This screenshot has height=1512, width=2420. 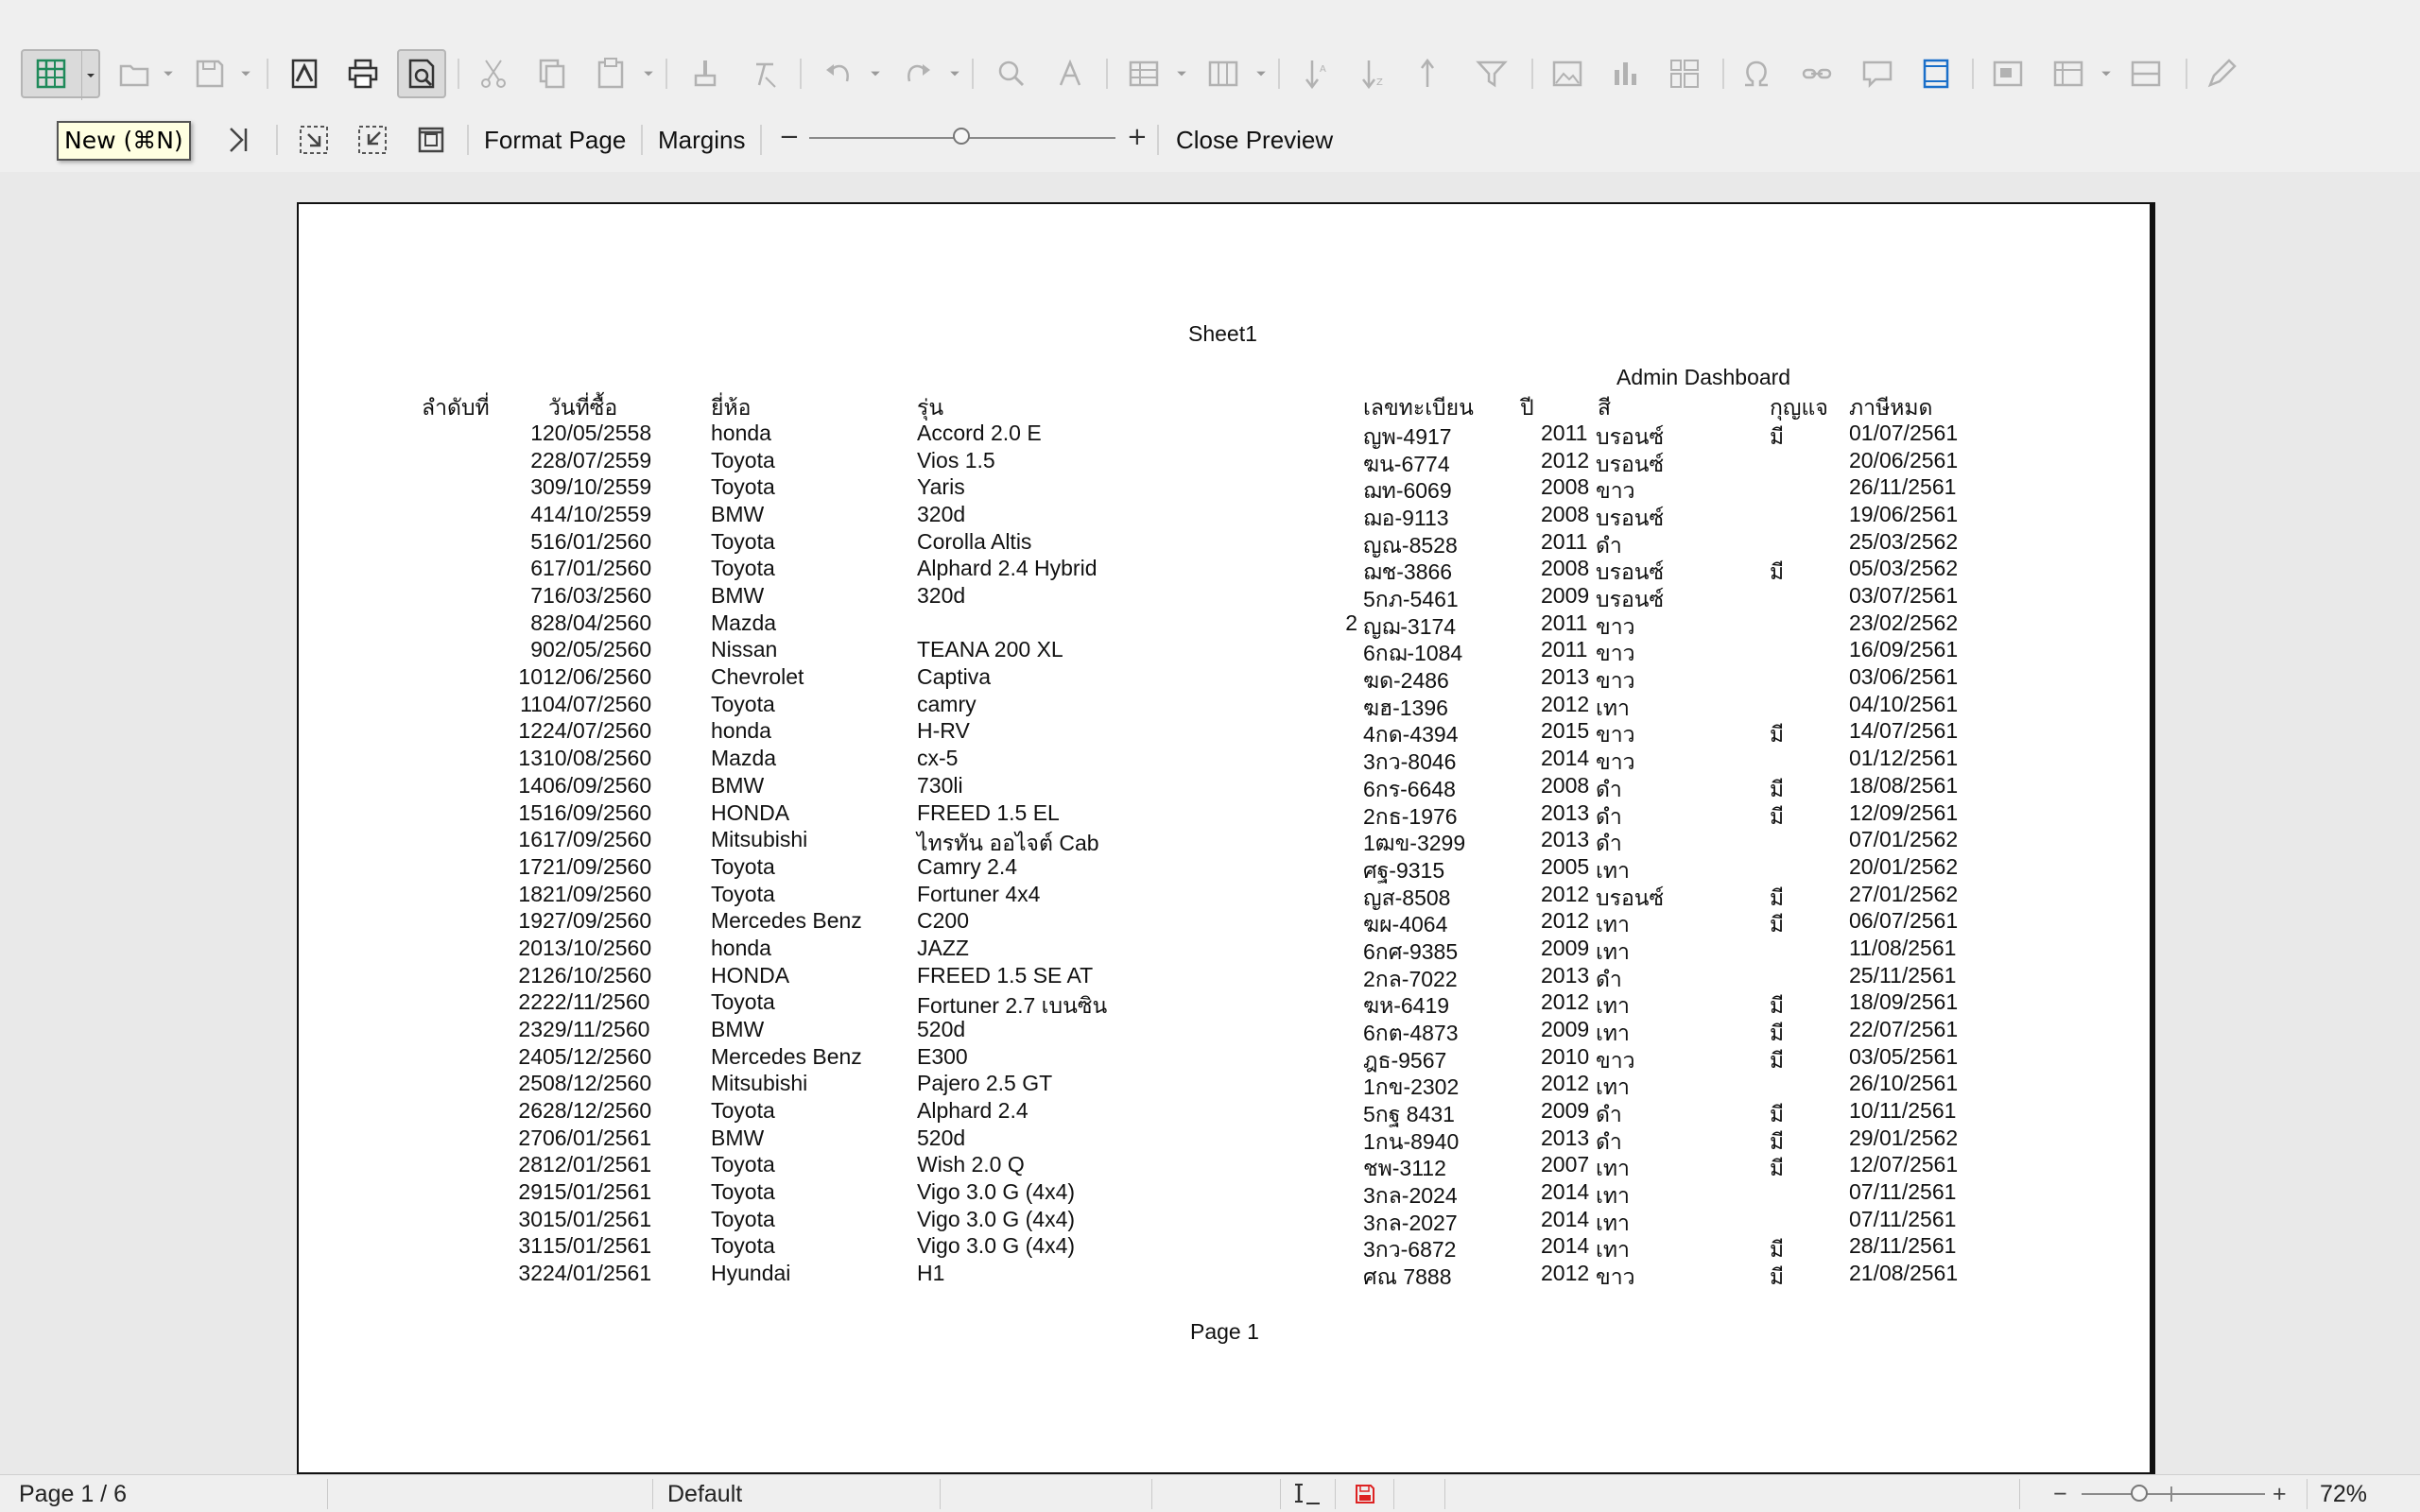 I want to click on zoom-in-button: +, so click(x=1137, y=137).